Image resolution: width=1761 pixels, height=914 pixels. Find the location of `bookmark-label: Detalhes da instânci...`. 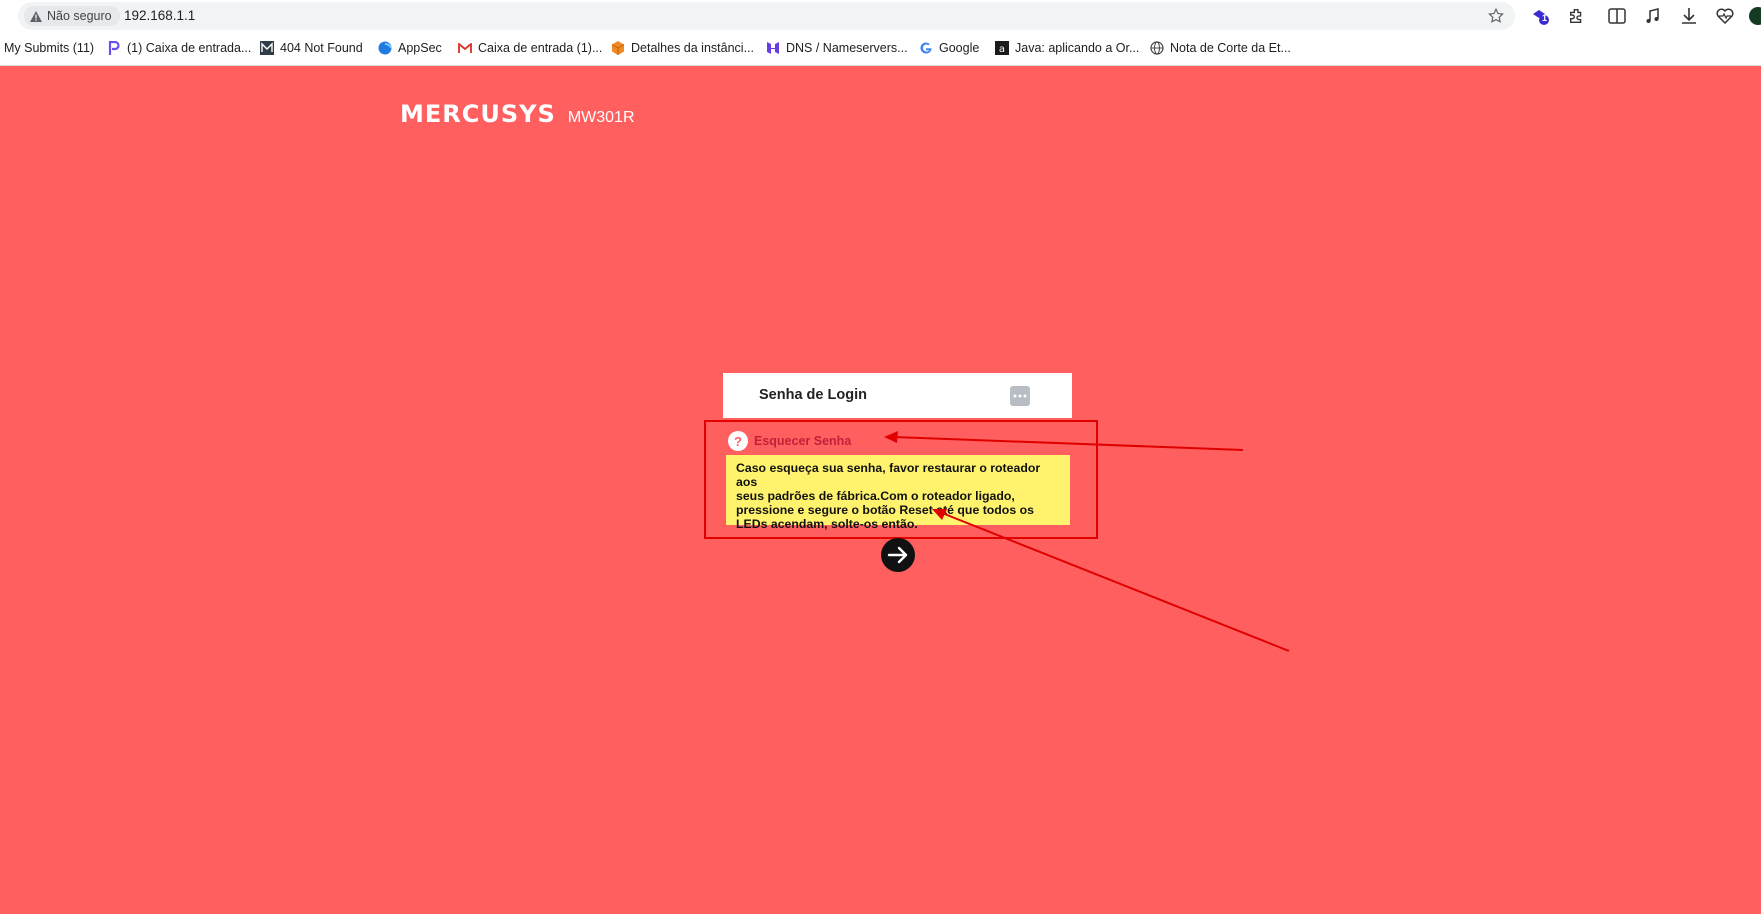

bookmark-label: Detalhes da instânci... is located at coordinates (692, 48).